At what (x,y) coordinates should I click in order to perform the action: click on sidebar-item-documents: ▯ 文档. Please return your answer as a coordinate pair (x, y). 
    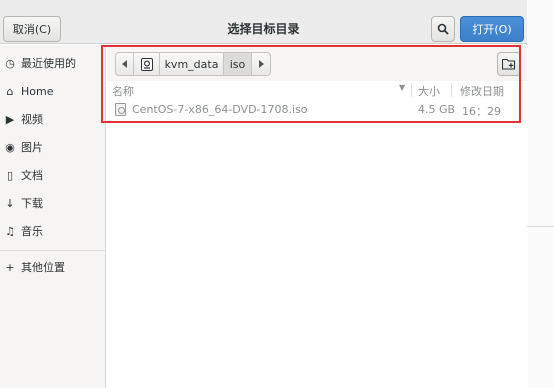
    Looking at the image, I should click on (53, 175).